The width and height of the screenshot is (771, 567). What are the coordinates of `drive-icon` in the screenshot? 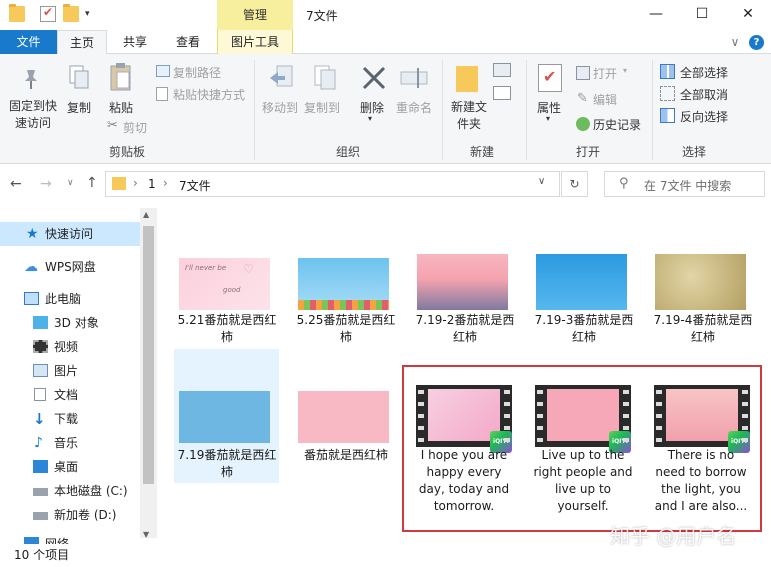 It's located at (40, 492).